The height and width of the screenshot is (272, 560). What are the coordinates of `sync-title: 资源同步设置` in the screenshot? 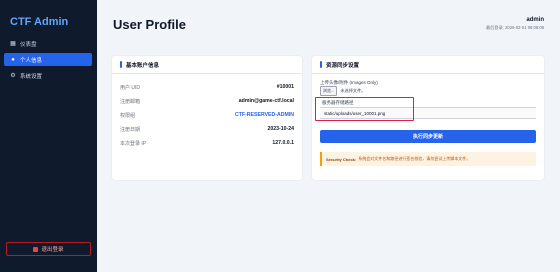 It's located at (343, 65).